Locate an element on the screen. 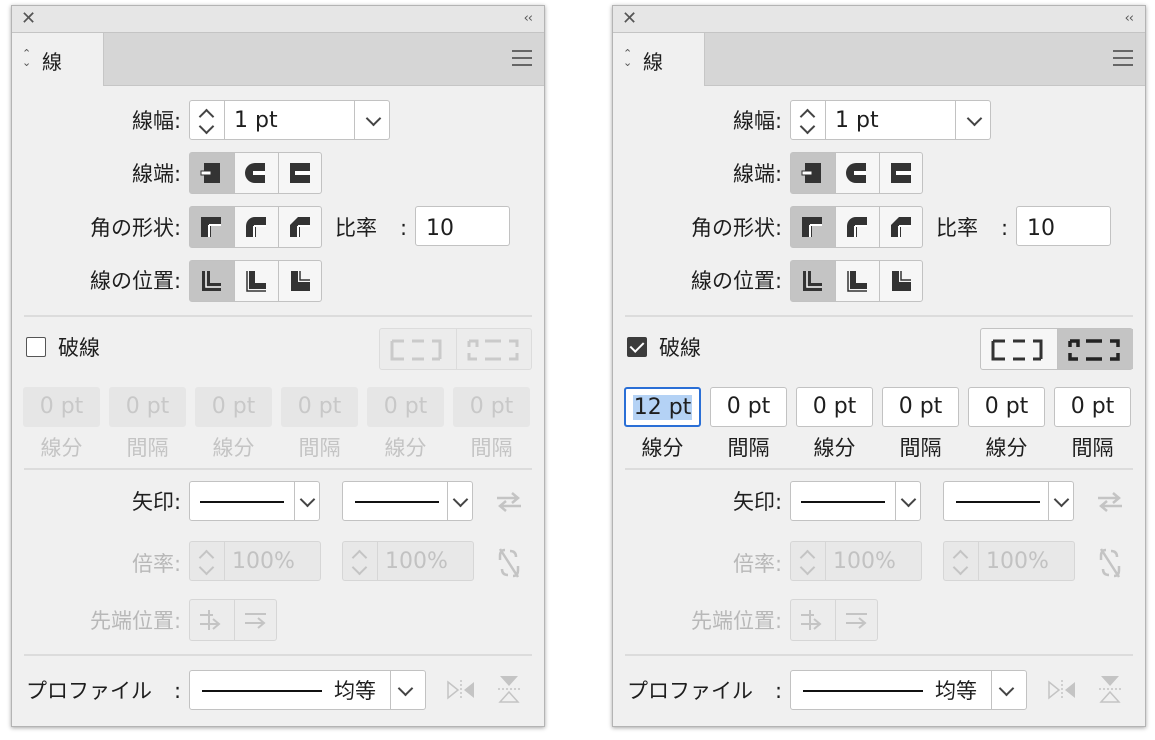 This screenshot has height=740, width=1155. butt-cap-icon is located at coordinates (210, 173).